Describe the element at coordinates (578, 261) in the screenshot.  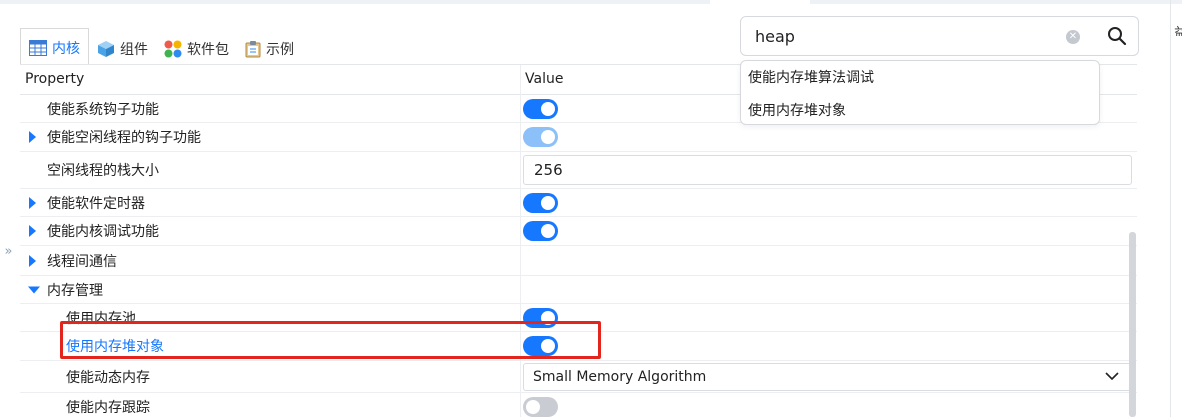
I see `table-row: 线程间通信` at that location.